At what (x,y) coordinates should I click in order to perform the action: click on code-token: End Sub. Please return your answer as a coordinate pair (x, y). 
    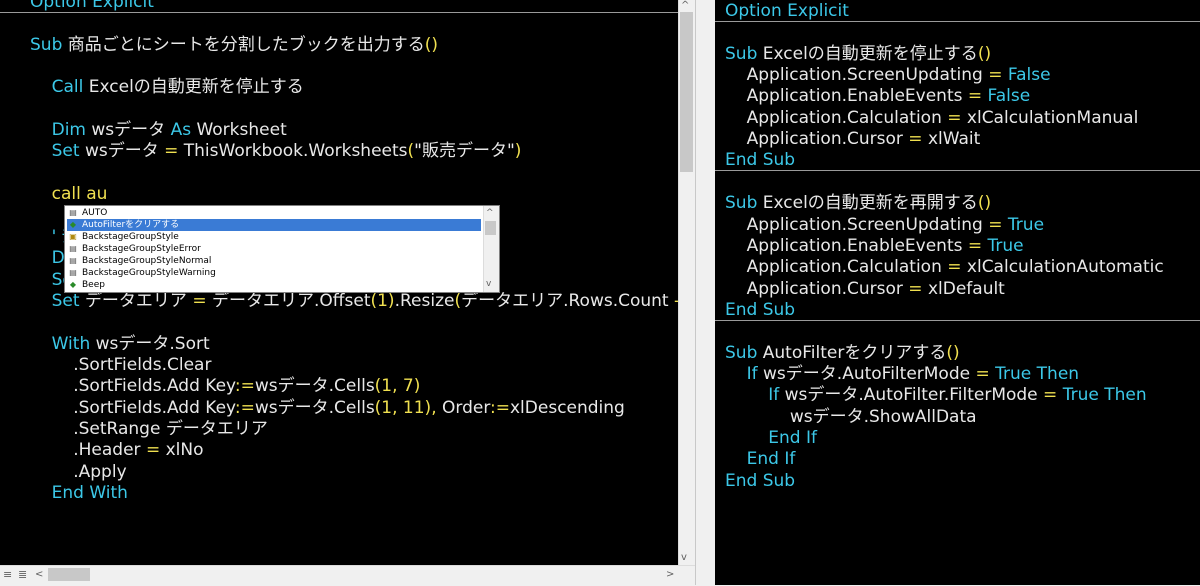
    Looking at the image, I should click on (760, 480).